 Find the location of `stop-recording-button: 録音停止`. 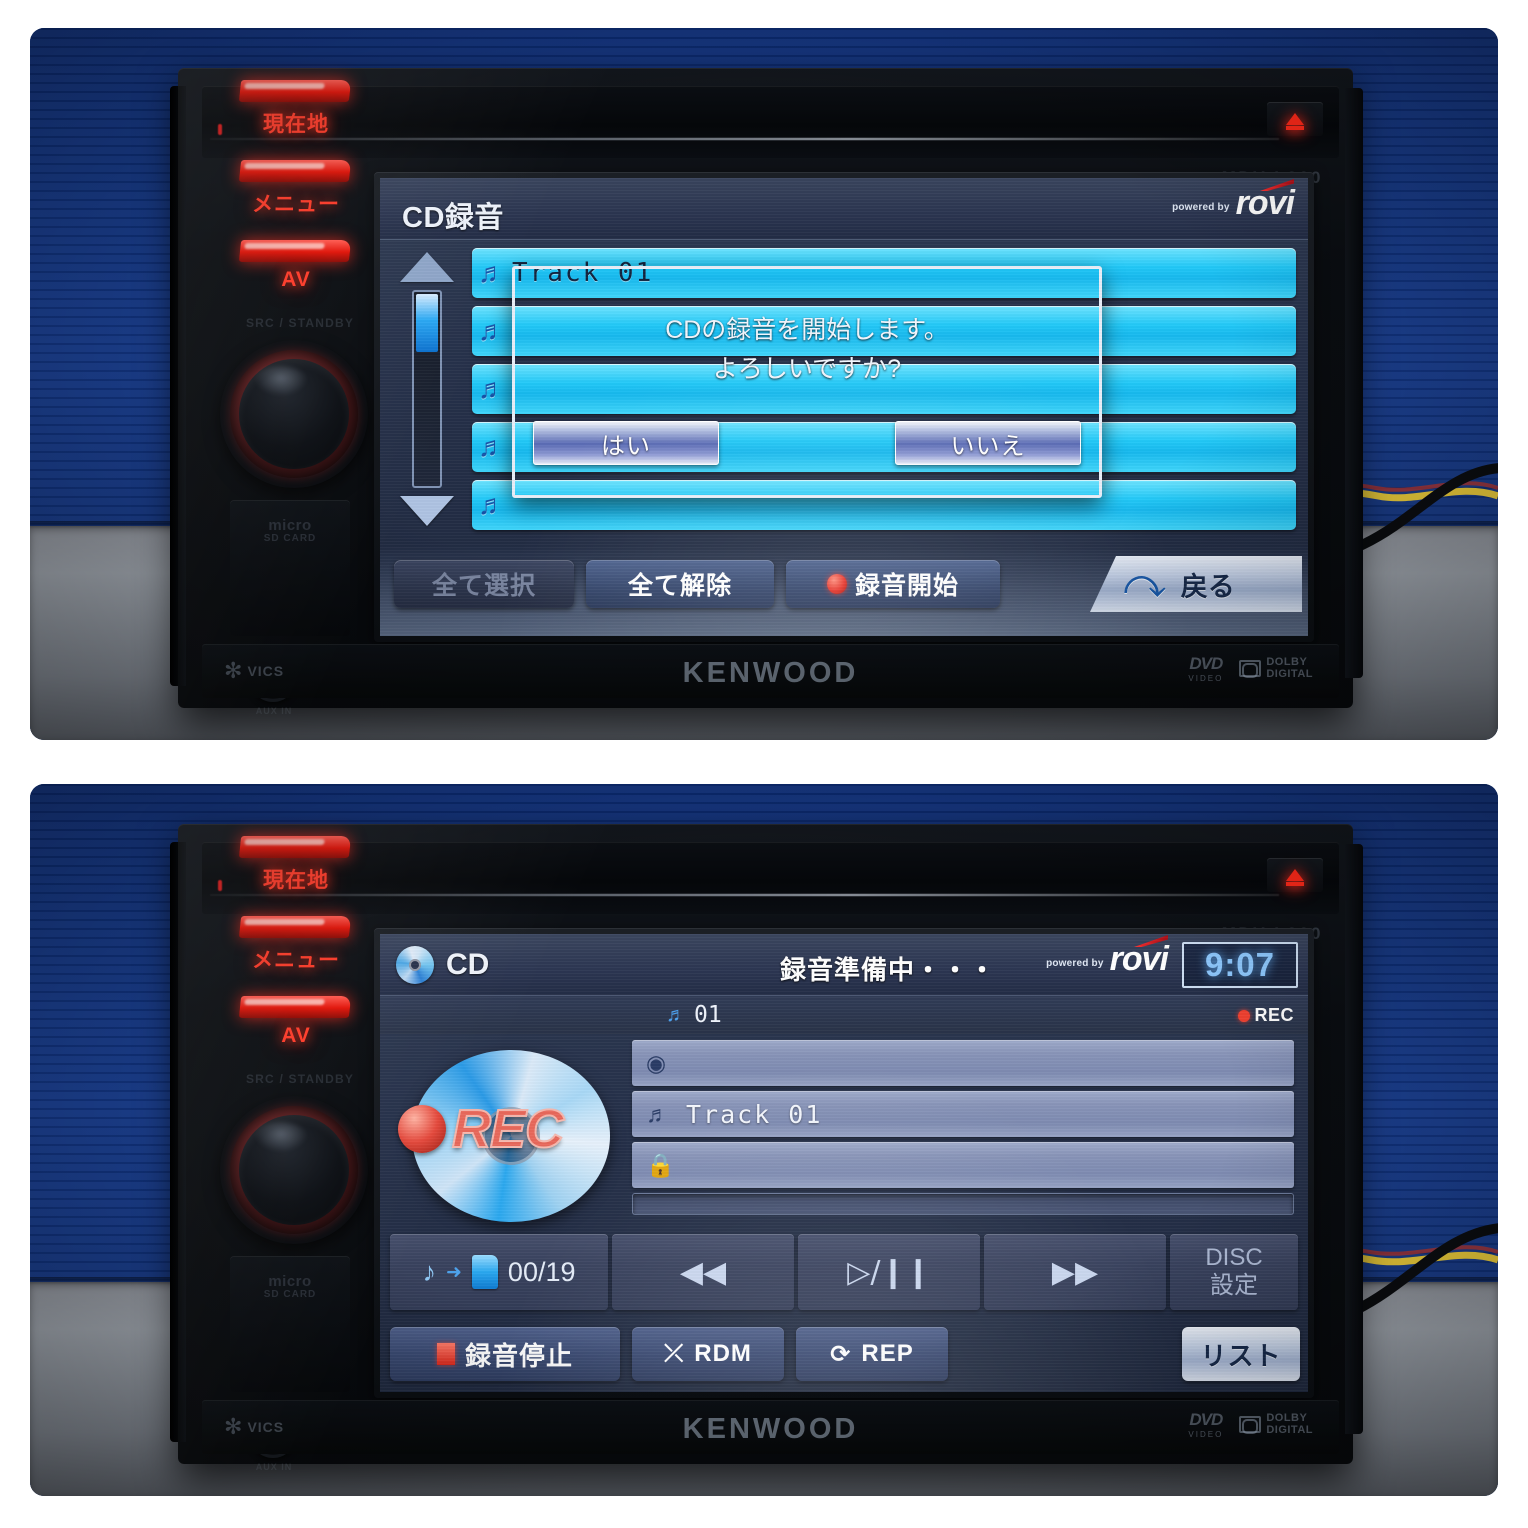

stop-recording-button: 録音停止 is located at coordinates (505, 1354).